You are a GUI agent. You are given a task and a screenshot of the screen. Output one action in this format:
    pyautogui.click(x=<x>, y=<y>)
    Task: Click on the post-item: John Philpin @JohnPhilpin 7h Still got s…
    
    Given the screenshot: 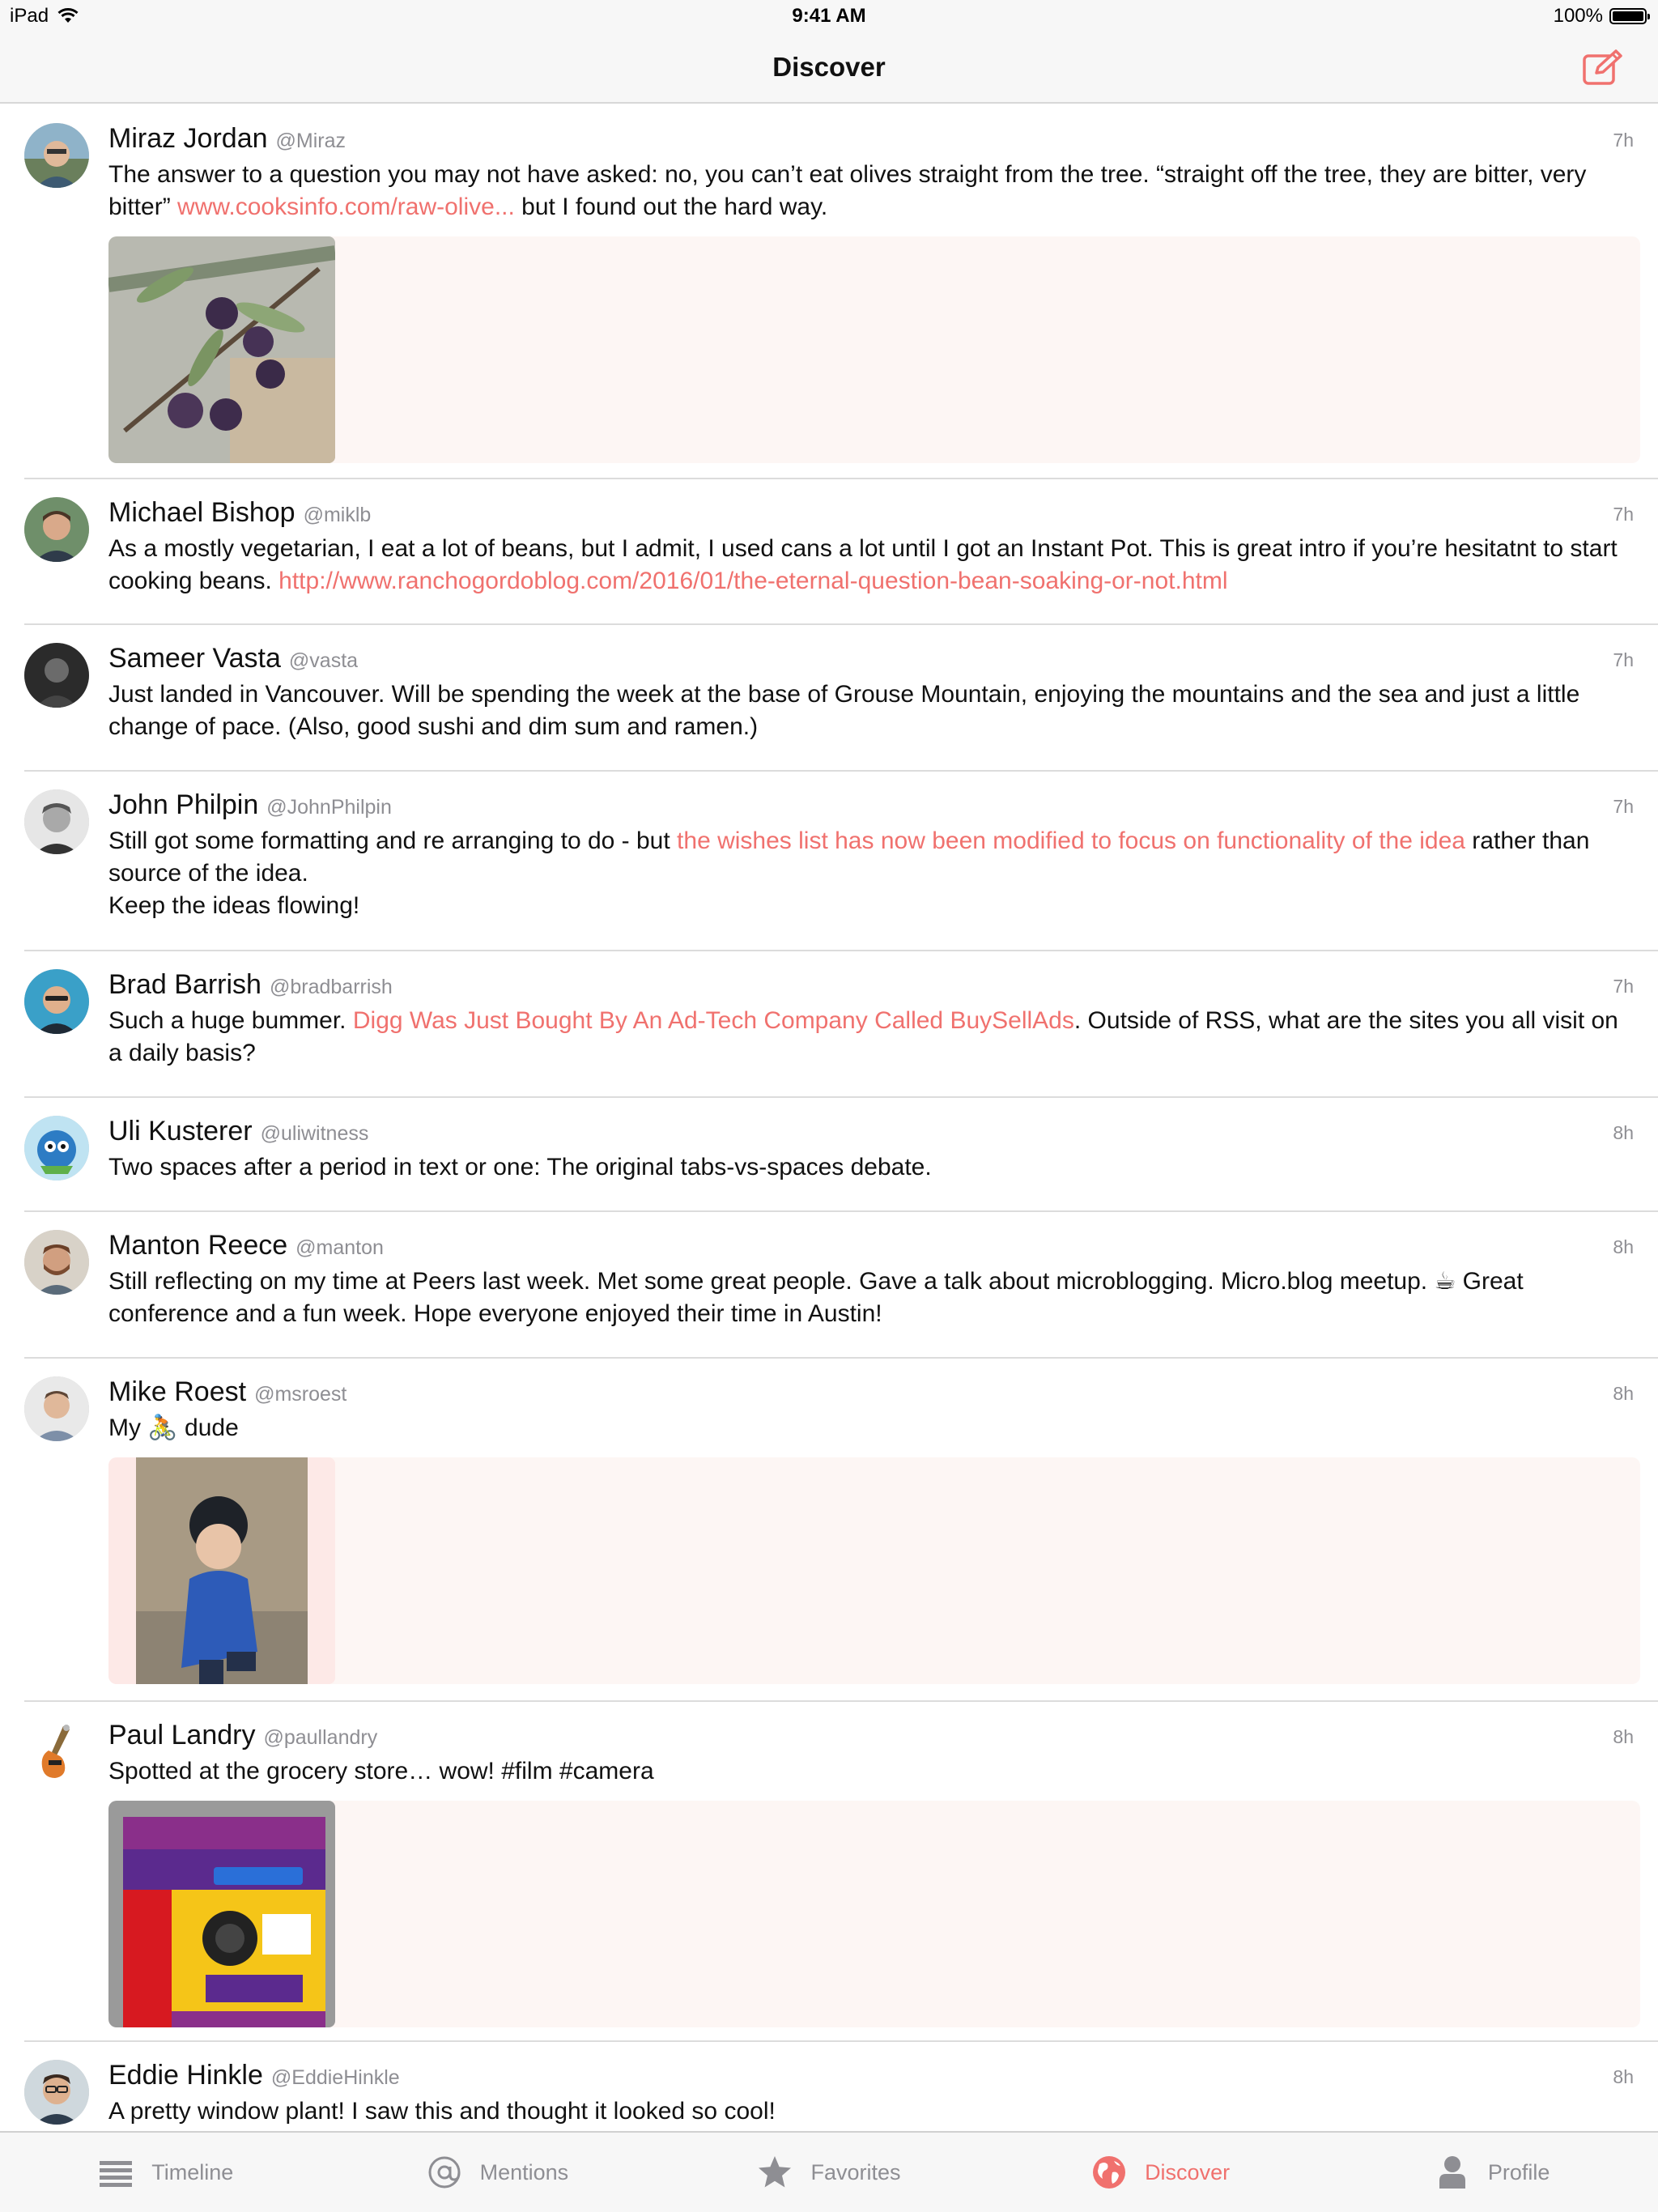 What is the action you would take?
    pyautogui.click(x=829, y=861)
    